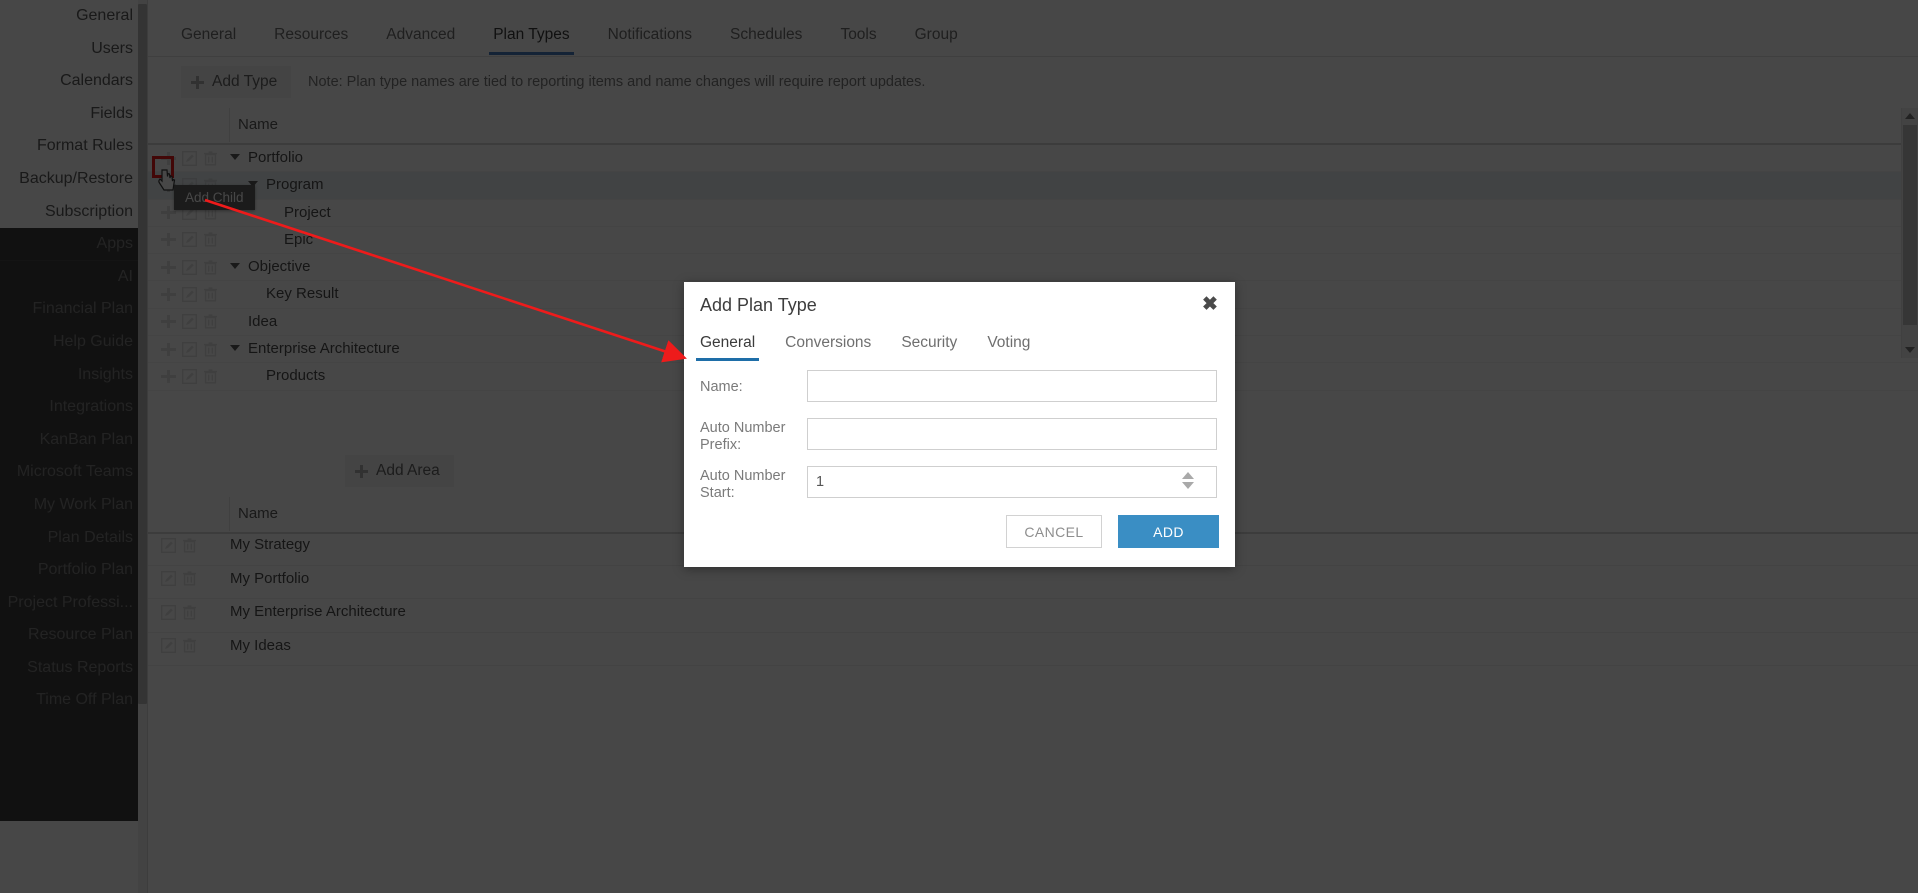 The height and width of the screenshot is (893, 1918). Describe the element at coordinates (743, 436) in the screenshot. I see `auto-number-prefix-label: Auto Number Prefix:` at that location.